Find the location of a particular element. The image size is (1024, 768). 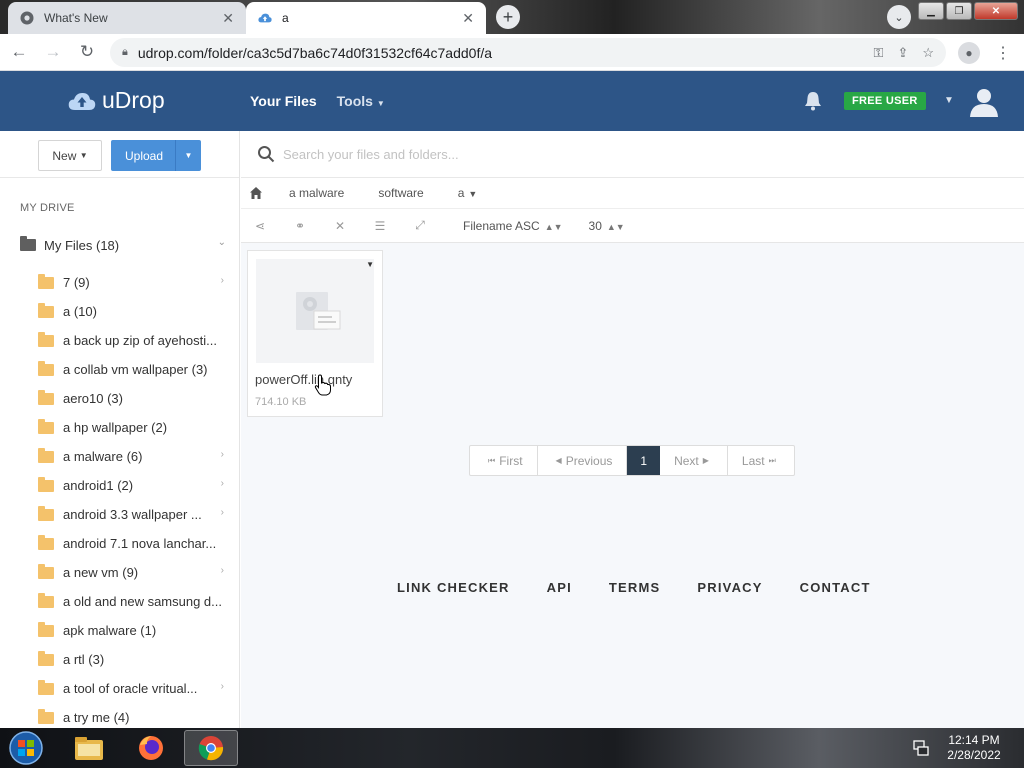

user-avatar-icon is located at coordinates (984, 101).